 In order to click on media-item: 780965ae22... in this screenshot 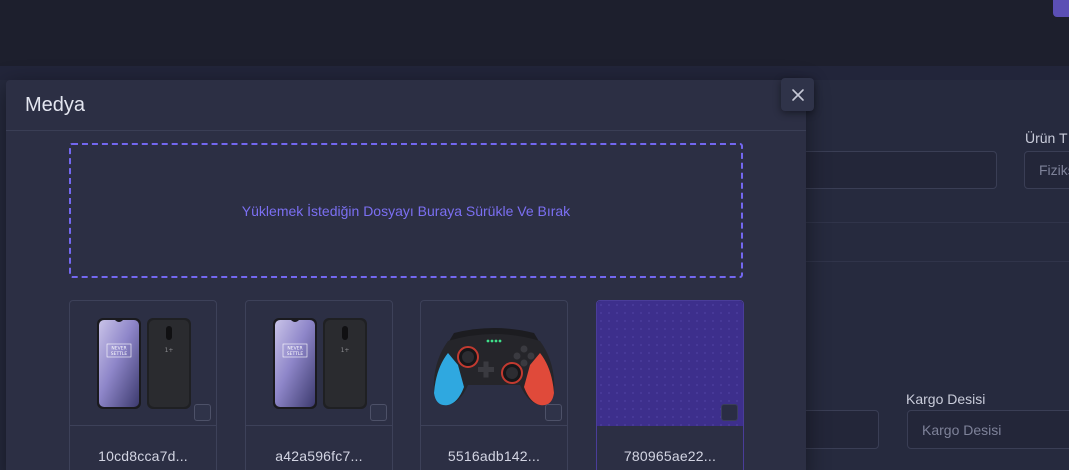, I will do `click(670, 385)`.